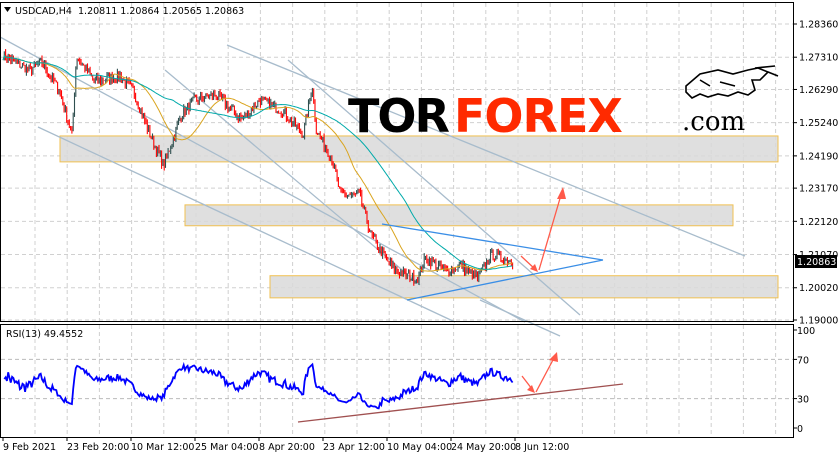  Describe the element at coordinates (29, 447) in the screenshot. I see `x-tick-label: 9 Feb 2021` at that location.